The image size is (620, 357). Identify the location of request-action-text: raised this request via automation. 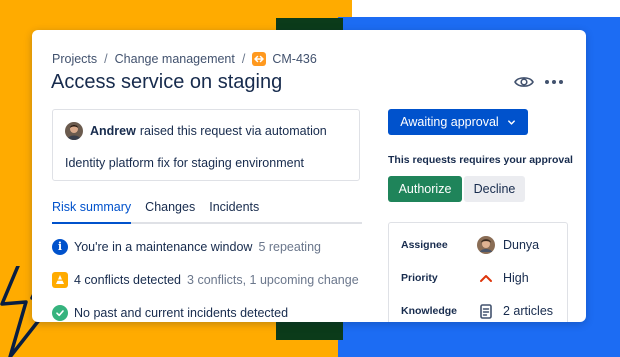
(233, 131).